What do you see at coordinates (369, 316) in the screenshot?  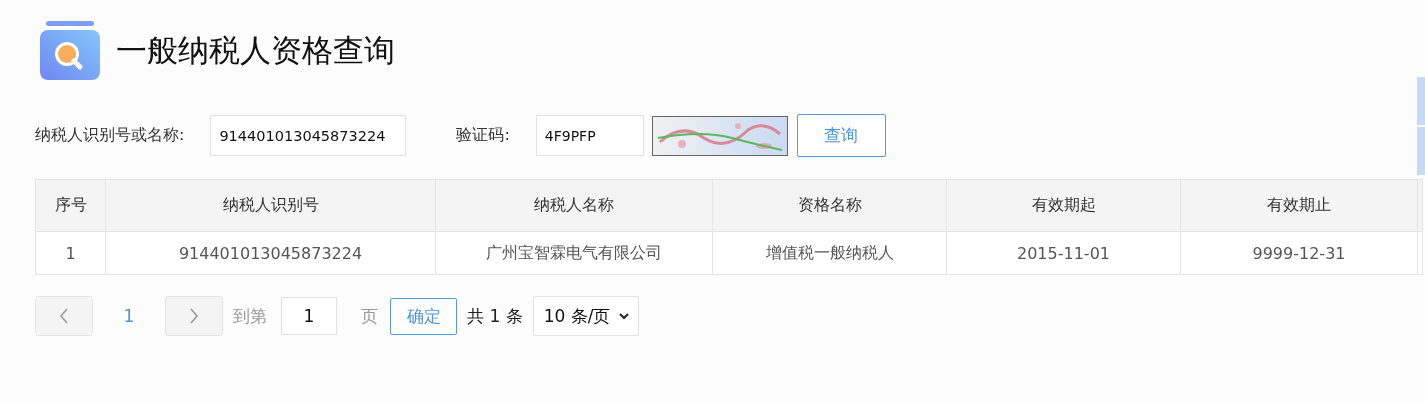 I see `page-unit-label: 页` at bounding box center [369, 316].